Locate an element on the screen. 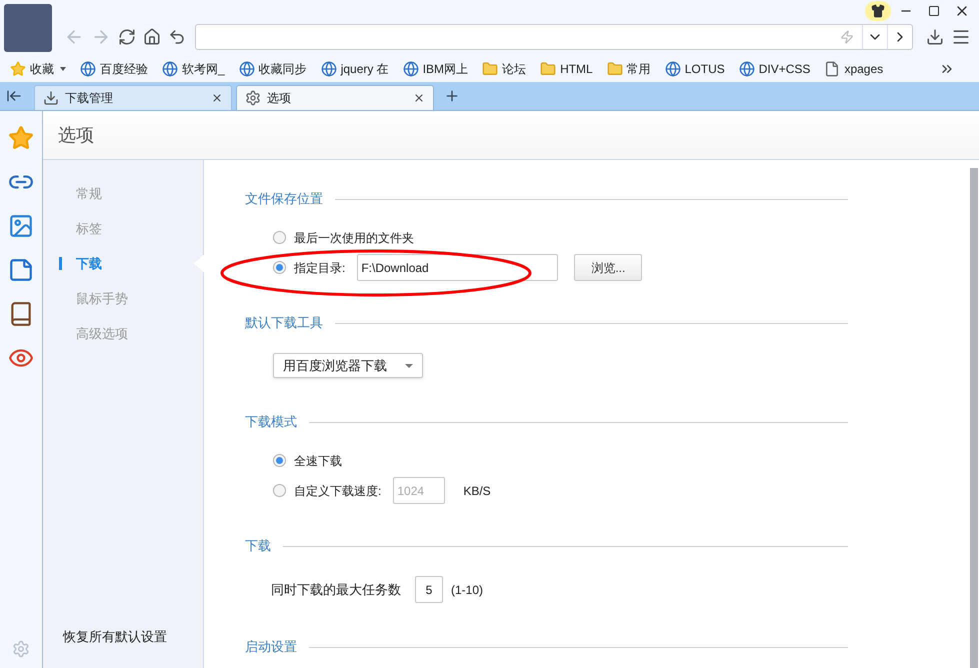 This screenshot has height=668, width=979. picture-icon is located at coordinates (21, 226).